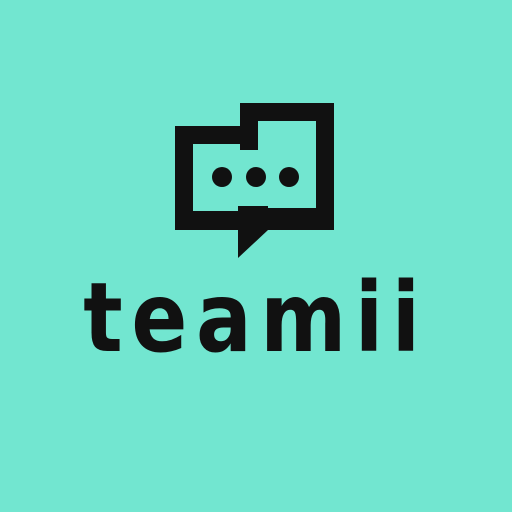 The height and width of the screenshot is (512, 512). What do you see at coordinates (256, 318) in the screenshot?
I see `brand-wordmark: teamii` at bounding box center [256, 318].